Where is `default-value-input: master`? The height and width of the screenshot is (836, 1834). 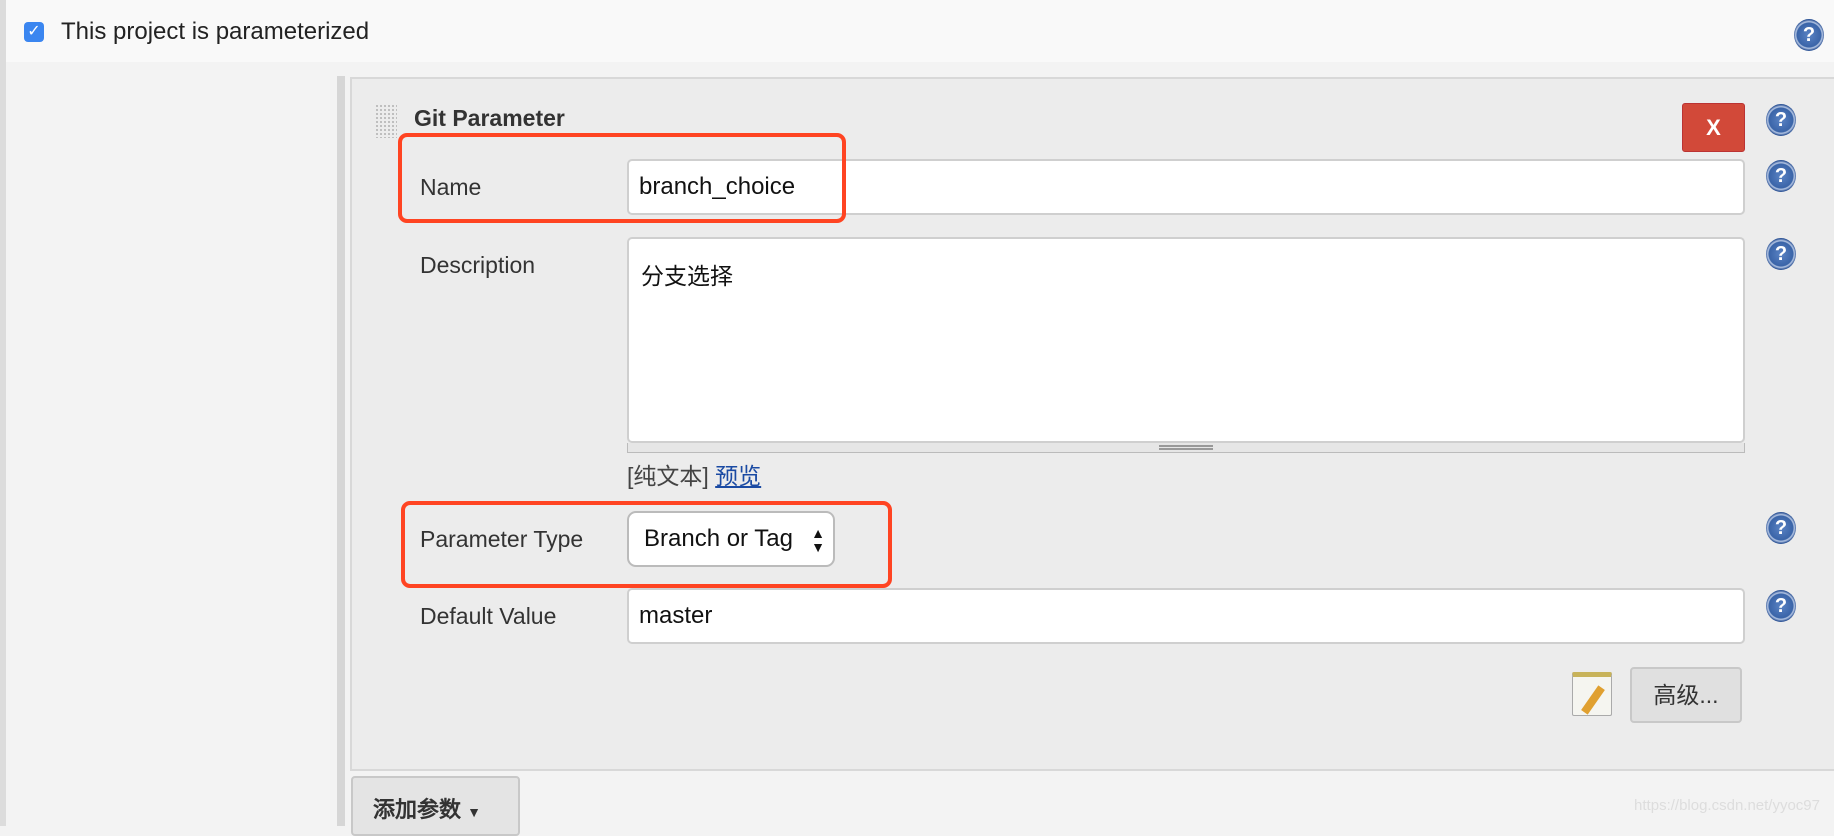 default-value-input: master is located at coordinates (1186, 616).